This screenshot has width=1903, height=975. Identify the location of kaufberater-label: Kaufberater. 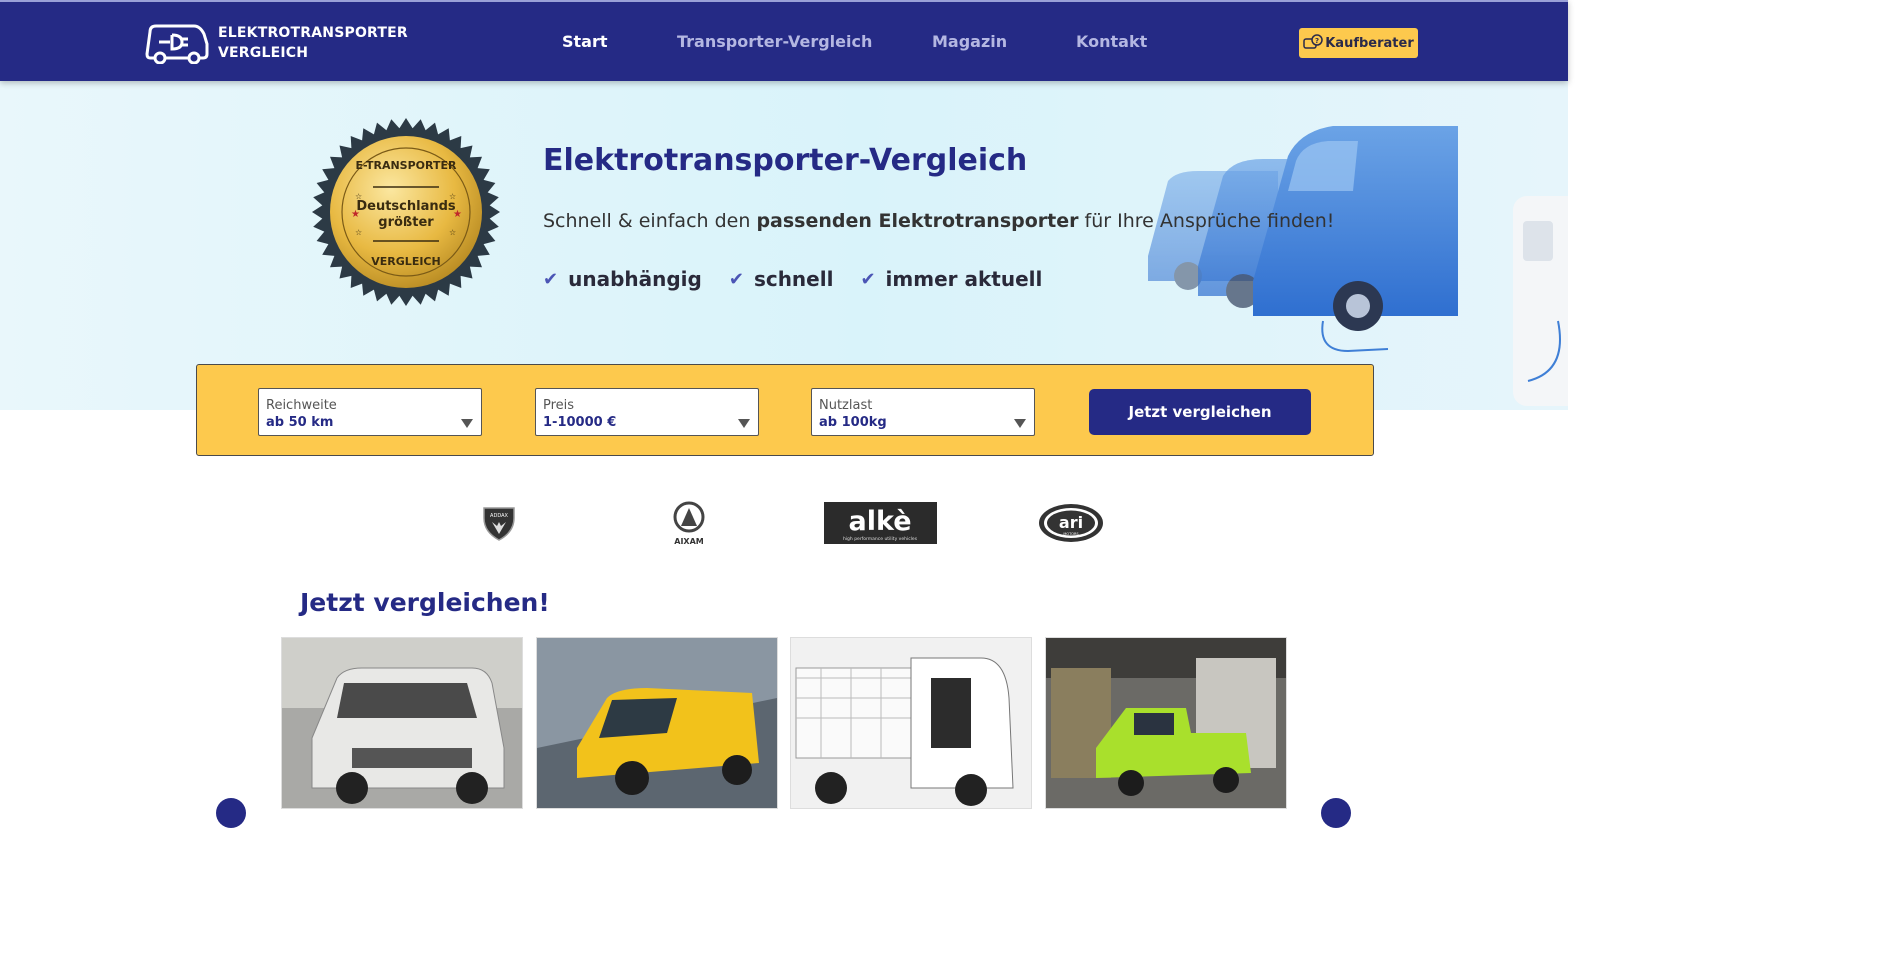
(1369, 43).